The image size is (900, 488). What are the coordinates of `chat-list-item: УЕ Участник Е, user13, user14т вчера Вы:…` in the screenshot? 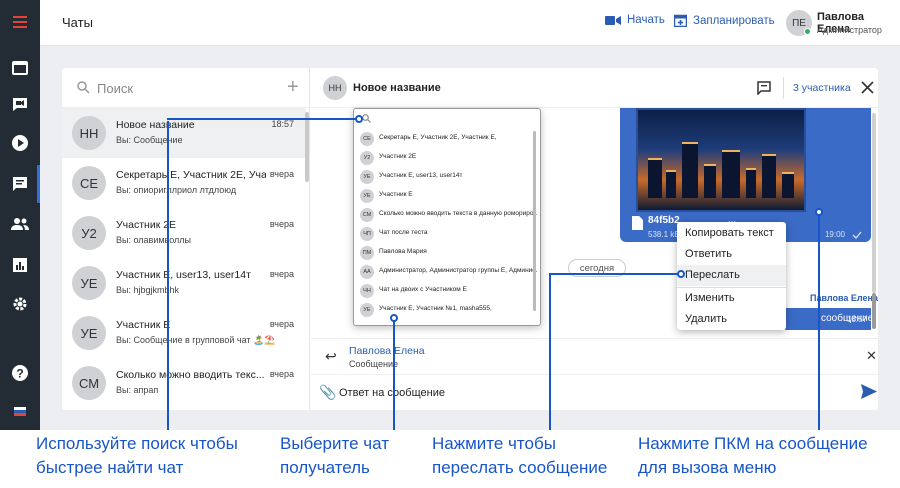 It's located at (184, 283).